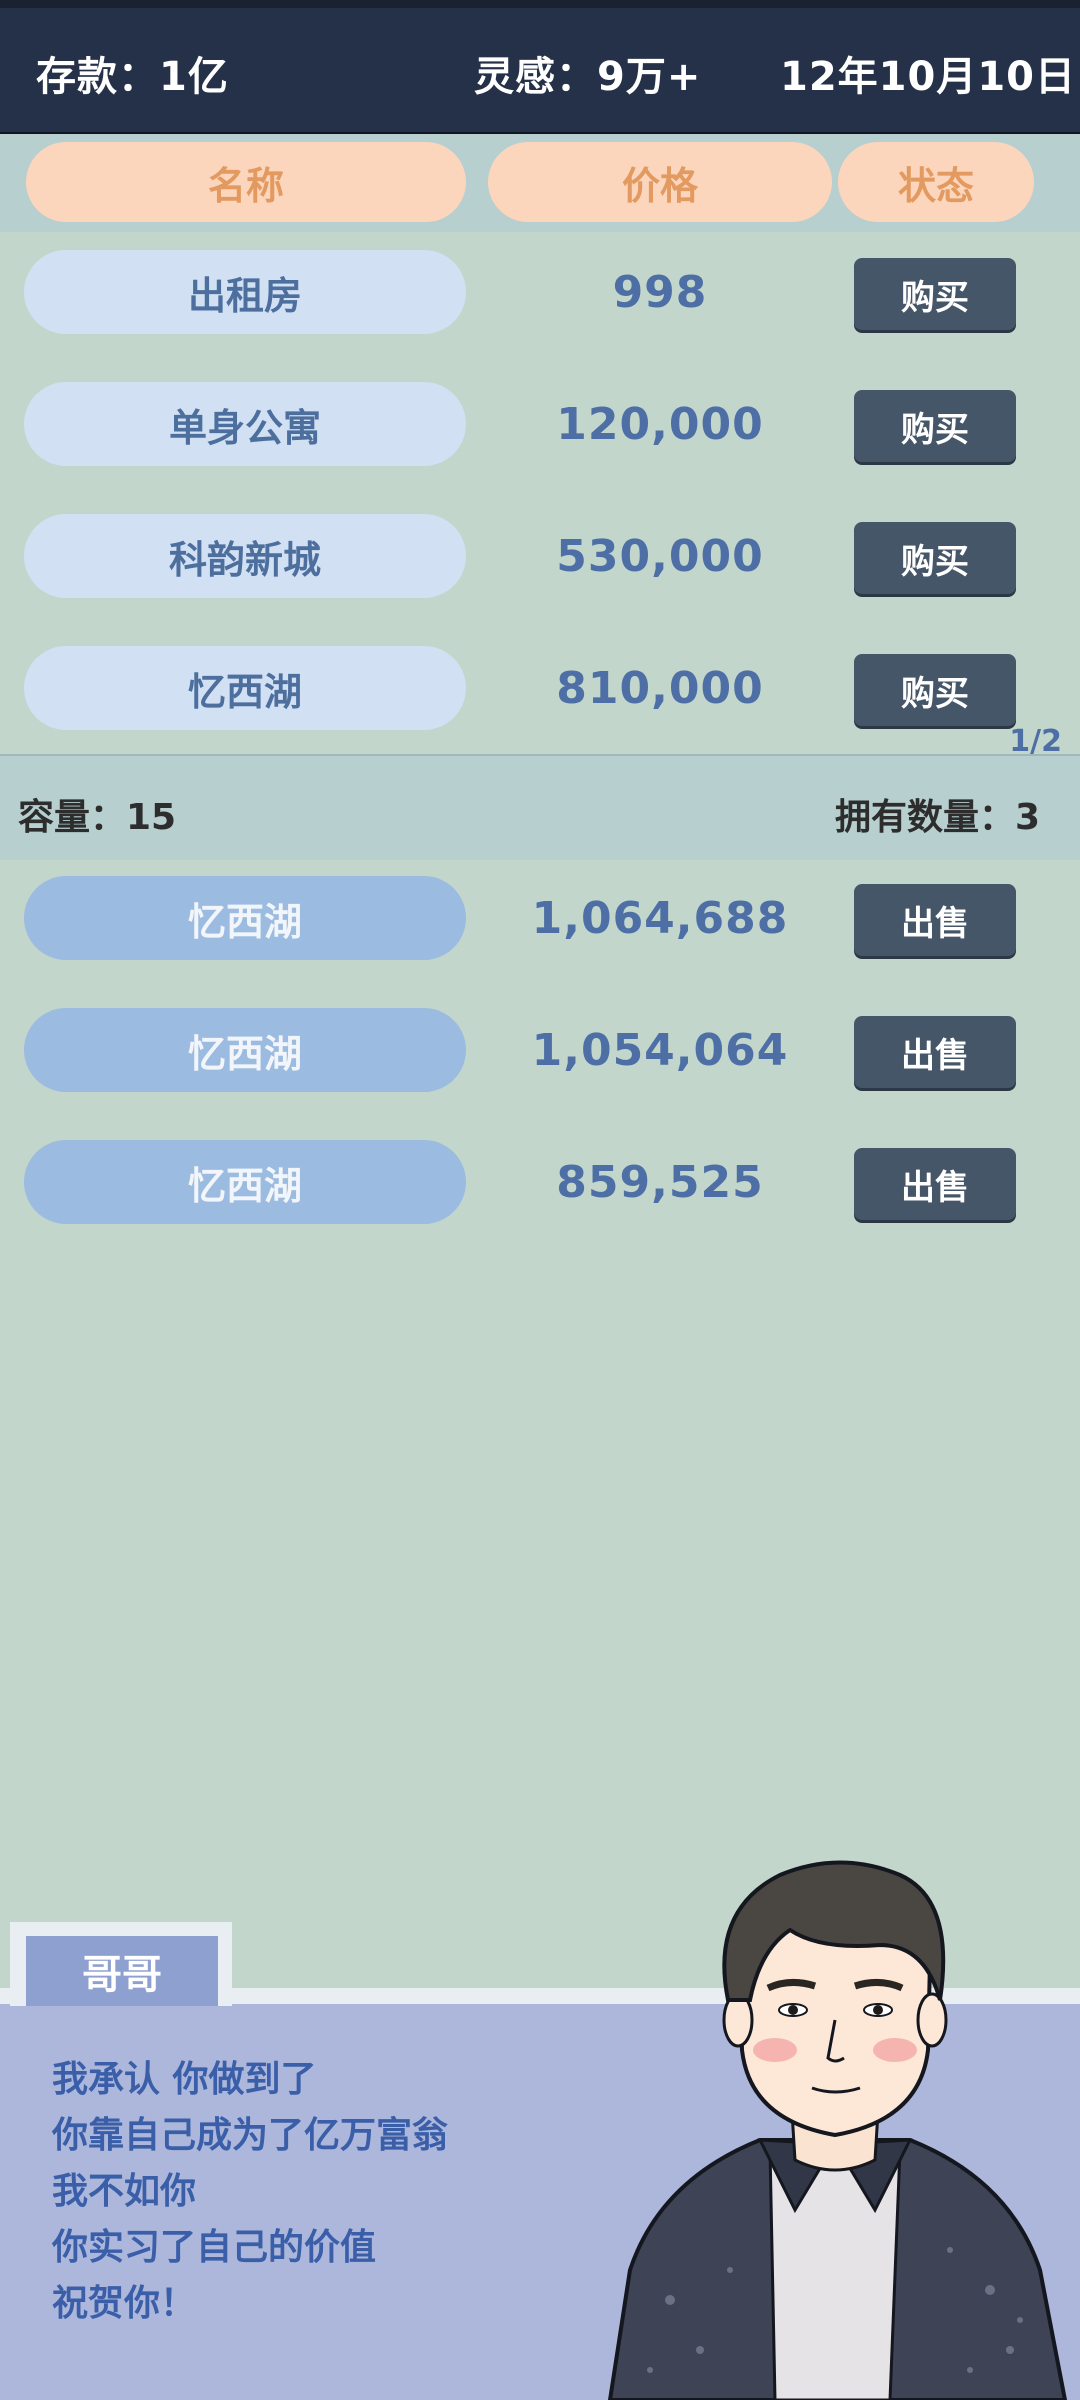 The height and width of the screenshot is (2400, 1080). What do you see at coordinates (936, 182) in the screenshot?
I see `column-status-header: 状态` at bounding box center [936, 182].